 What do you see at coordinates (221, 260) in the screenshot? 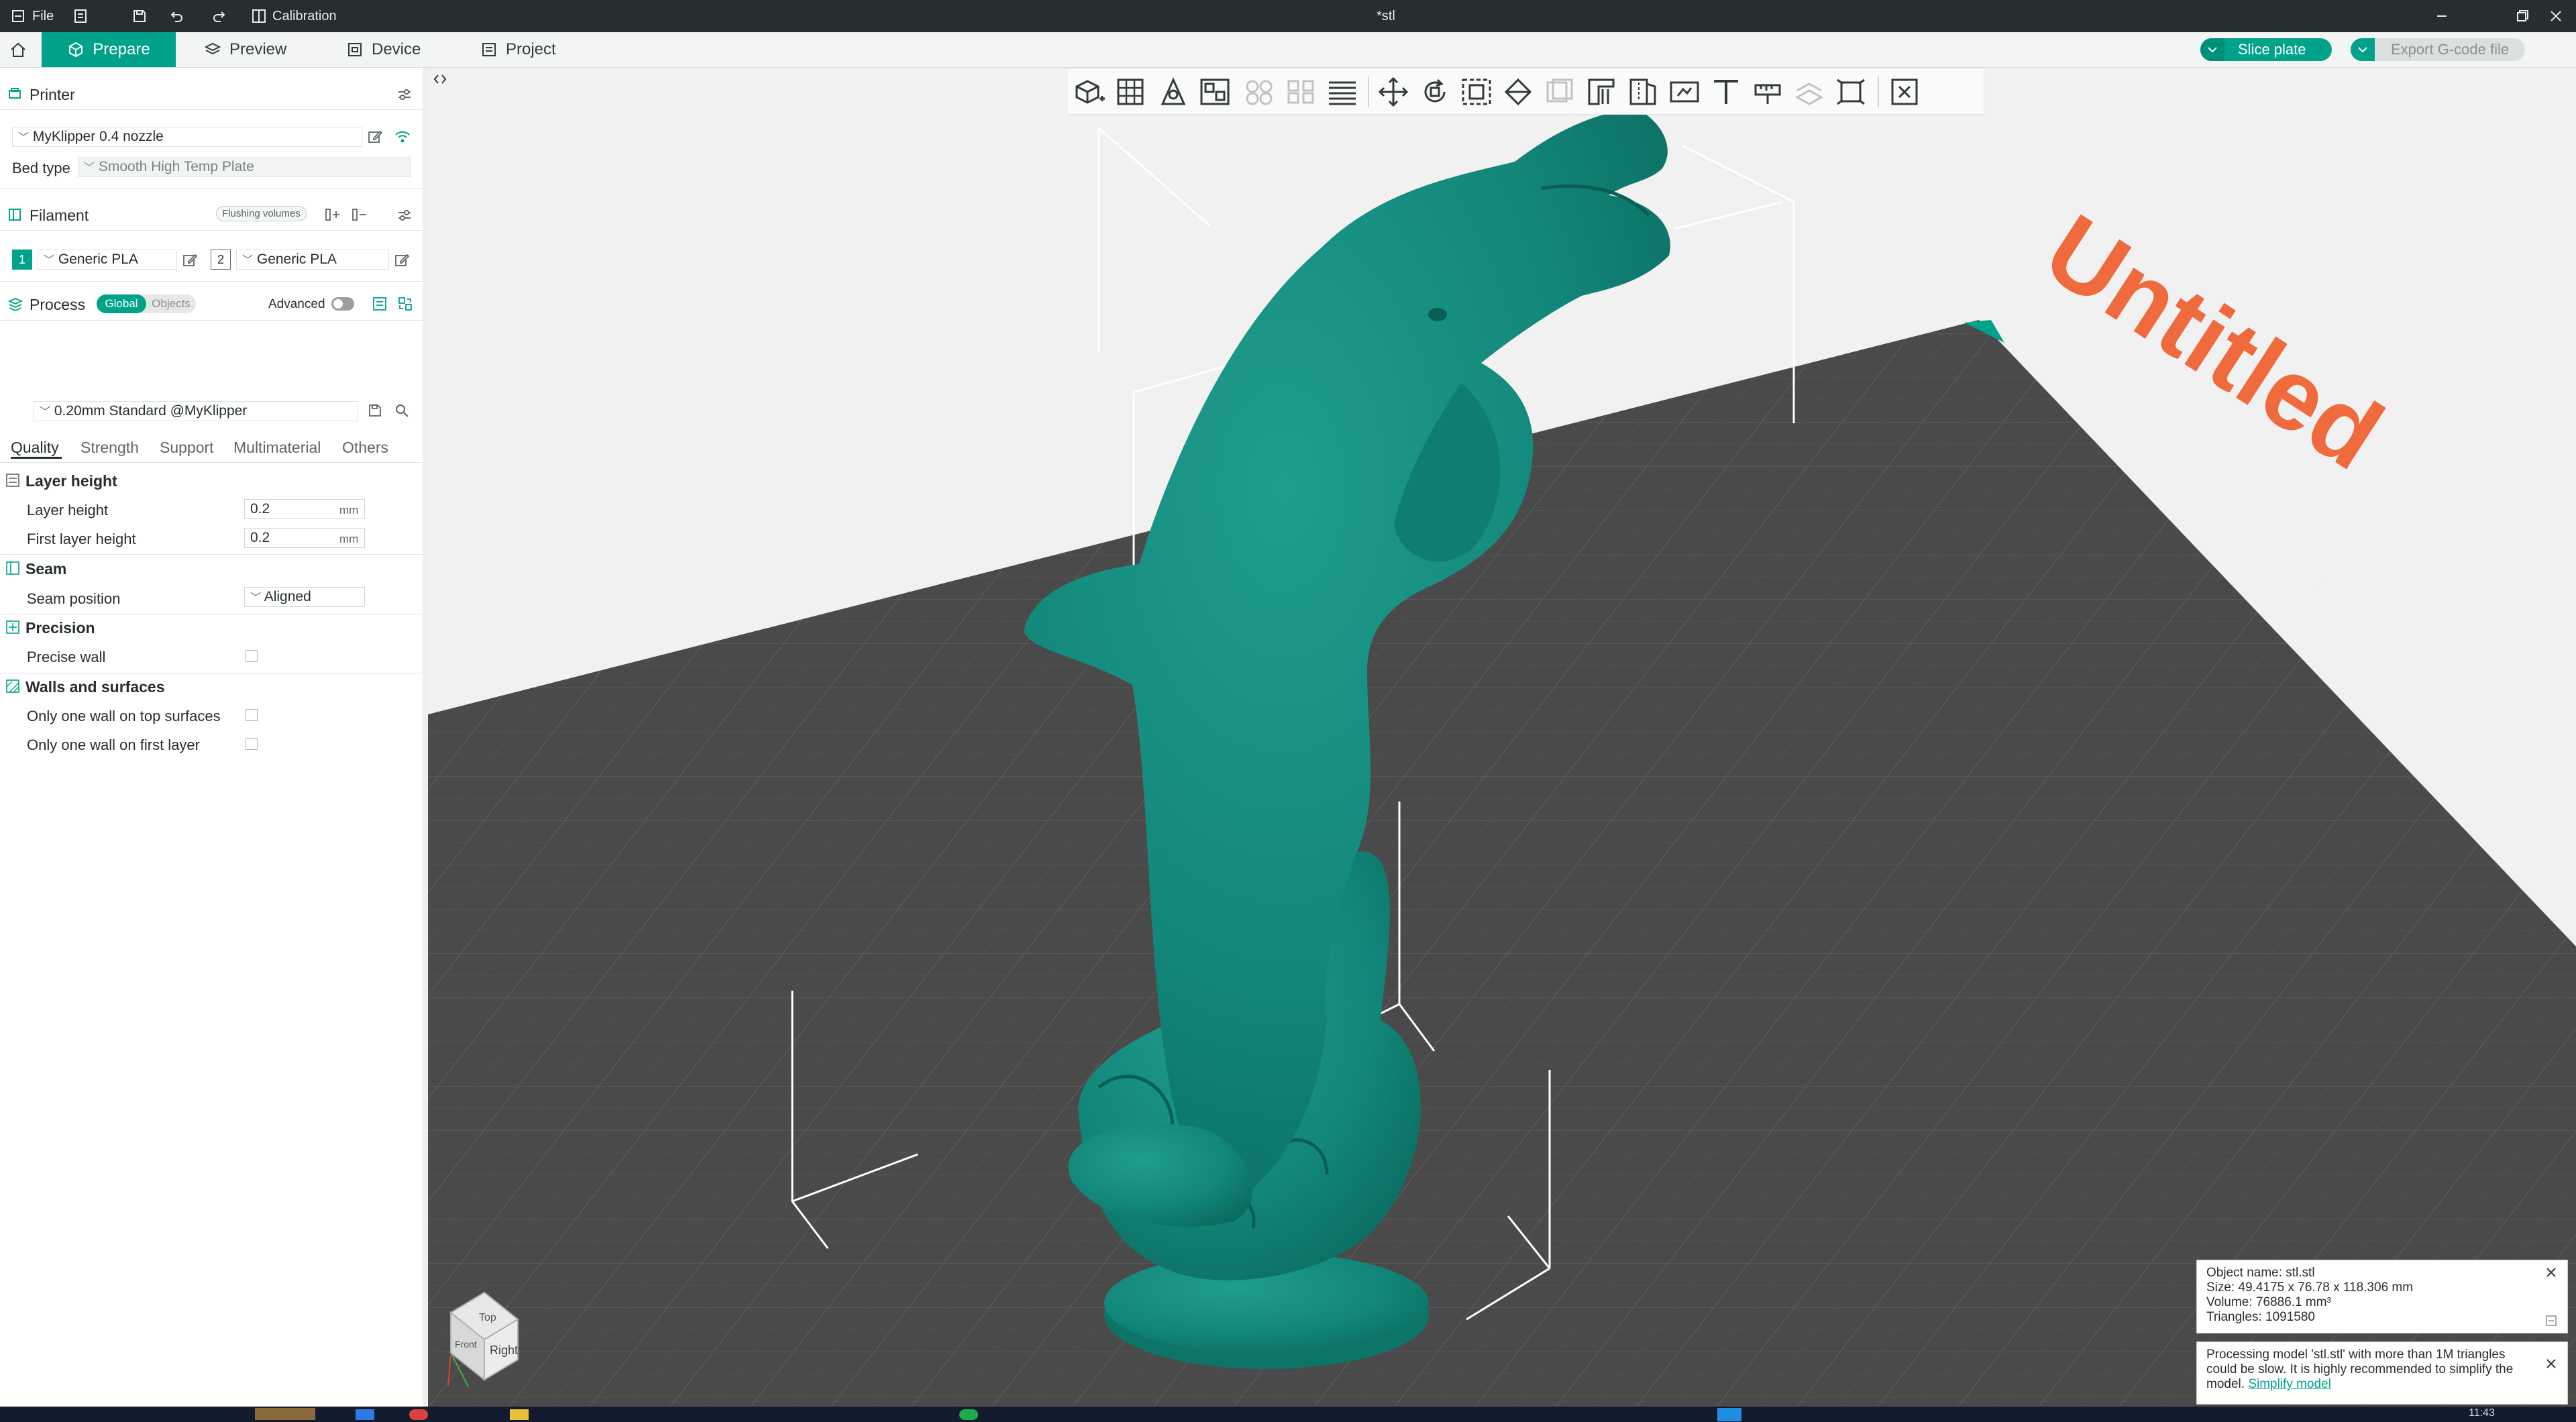
I see `filament-slot-2-badge: 2` at bounding box center [221, 260].